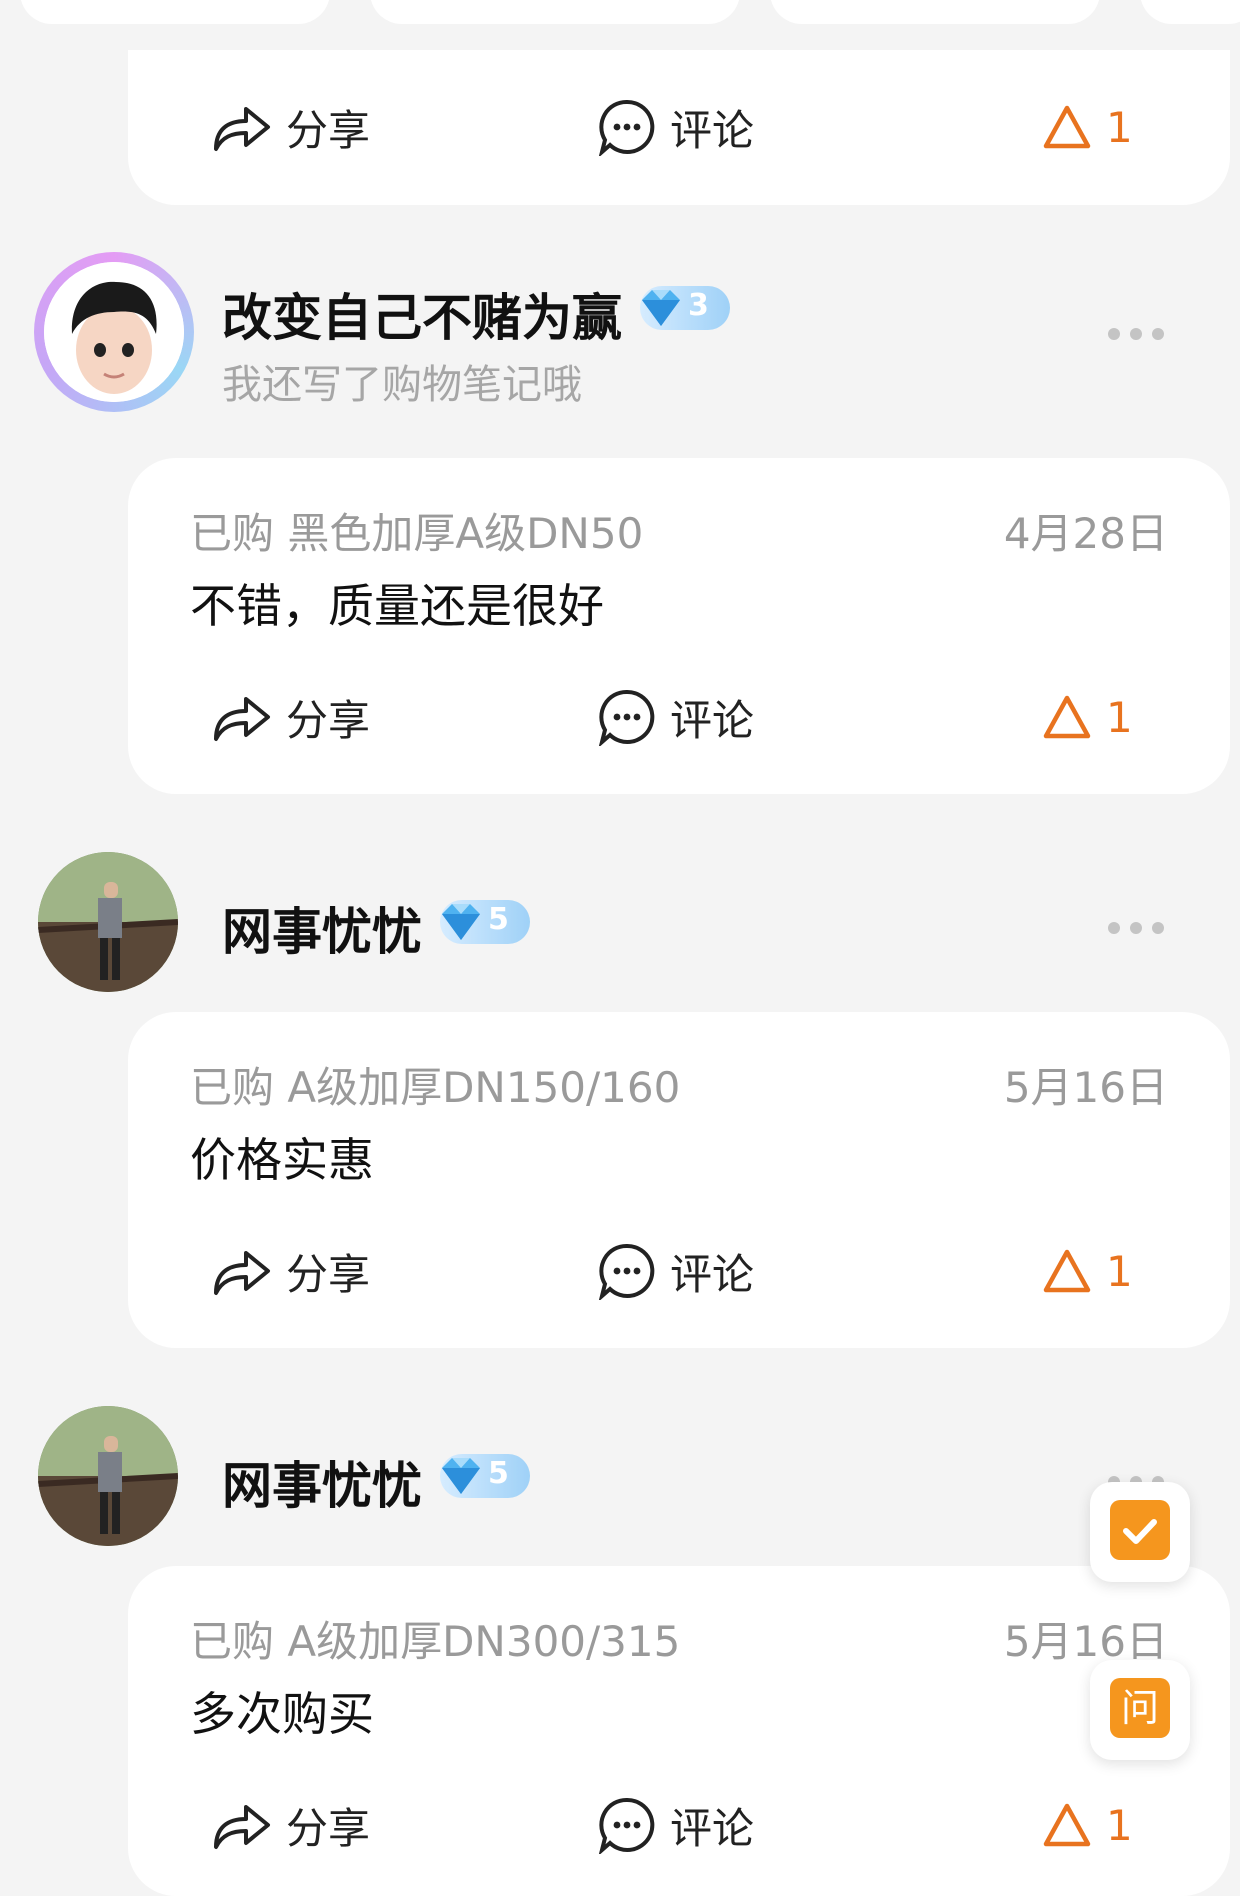  What do you see at coordinates (422, 314) in the screenshot?
I see `username: 改变自己不赌为赢` at bounding box center [422, 314].